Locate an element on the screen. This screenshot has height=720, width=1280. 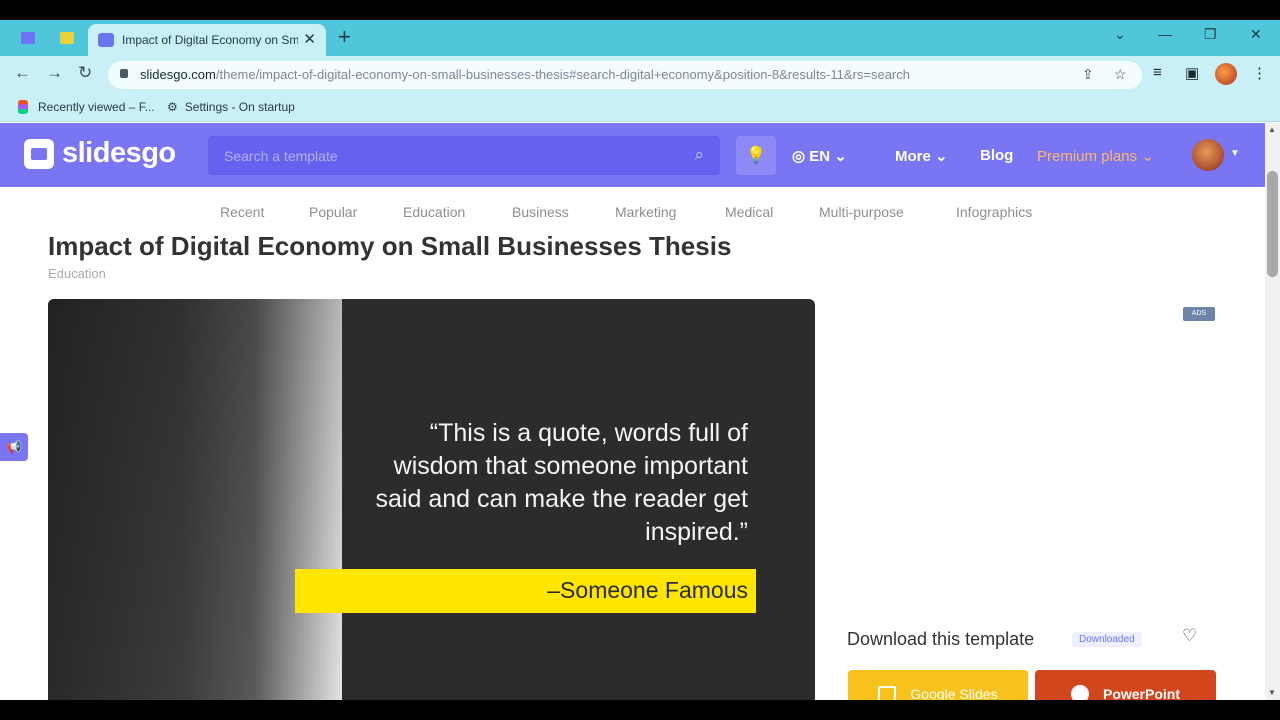
bookmark-settings: ⚙ Settings - On startup is located at coordinates (231, 107).